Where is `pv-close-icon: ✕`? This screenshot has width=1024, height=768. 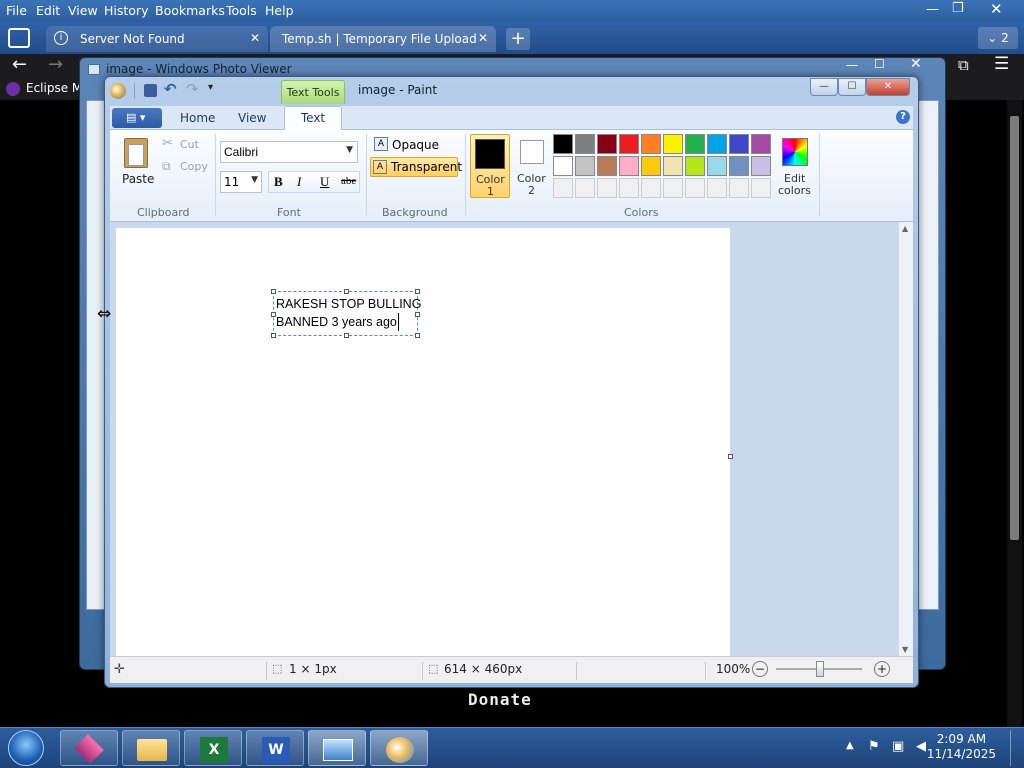 pv-close-icon: ✕ is located at coordinates (916, 64).